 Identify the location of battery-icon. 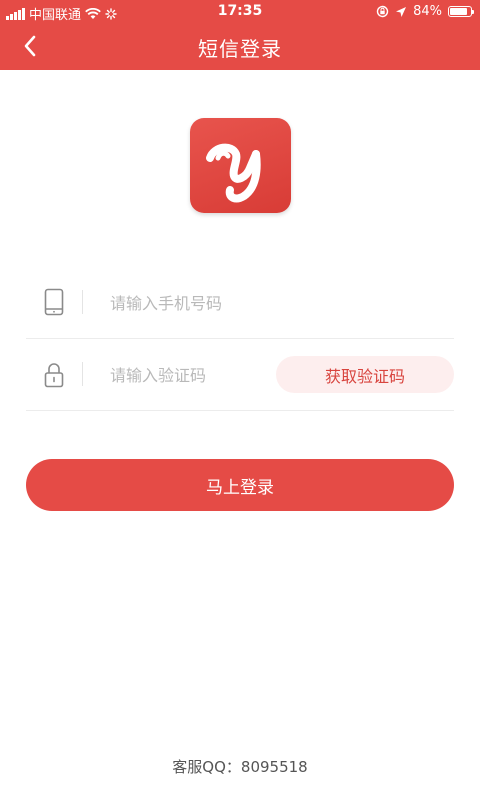
(461, 11).